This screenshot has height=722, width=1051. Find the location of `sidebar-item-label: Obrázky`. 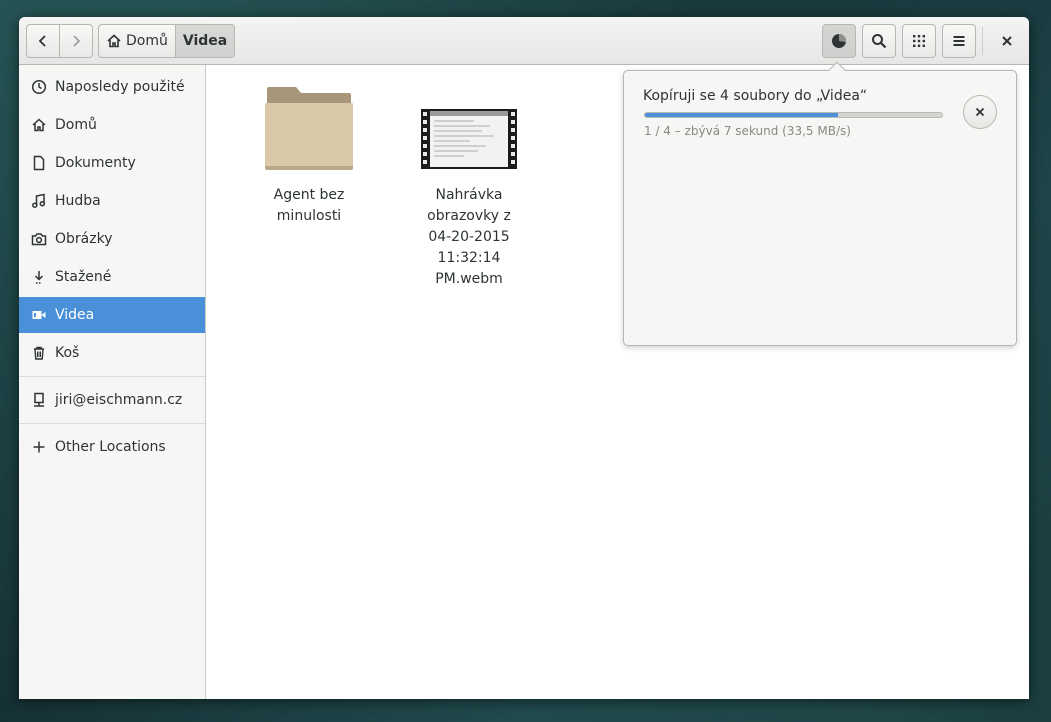

sidebar-item-label: Obrázky is located at coordinates (84, 239).